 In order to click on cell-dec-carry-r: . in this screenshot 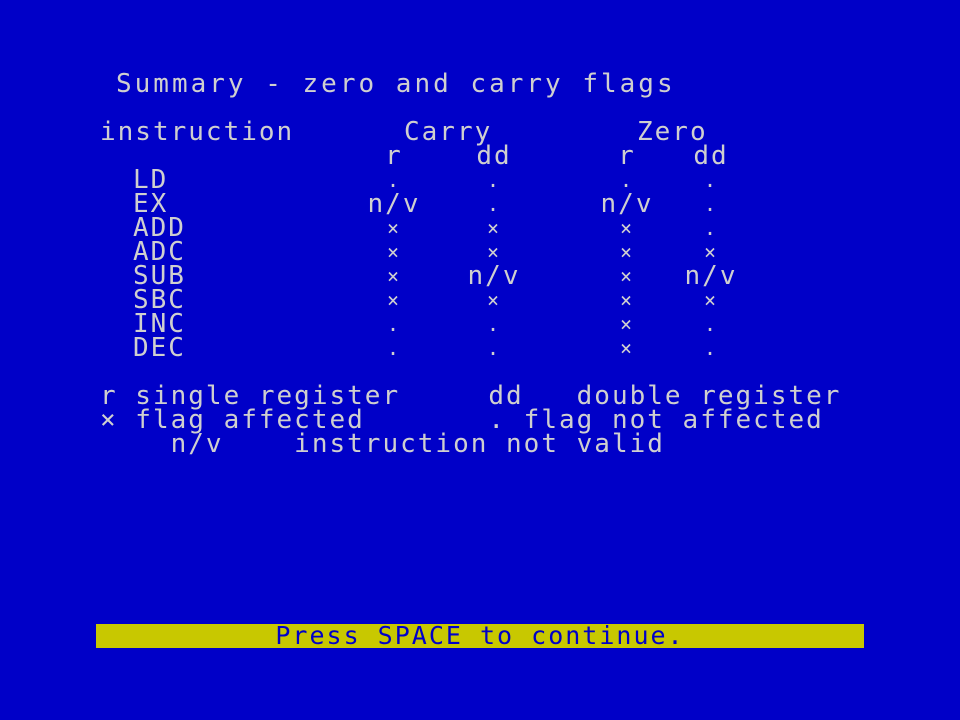, I will do `click(394, 348)`.